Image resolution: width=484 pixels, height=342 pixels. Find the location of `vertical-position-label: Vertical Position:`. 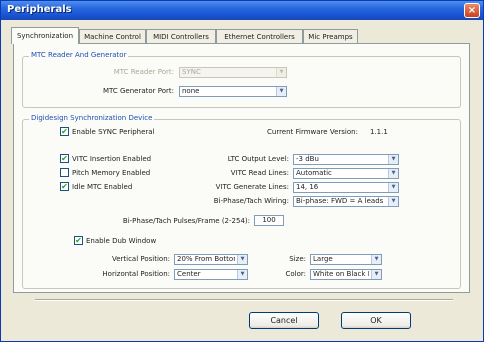

vertical-position-label: Vertical Position: is located at coordinates (140, 259).